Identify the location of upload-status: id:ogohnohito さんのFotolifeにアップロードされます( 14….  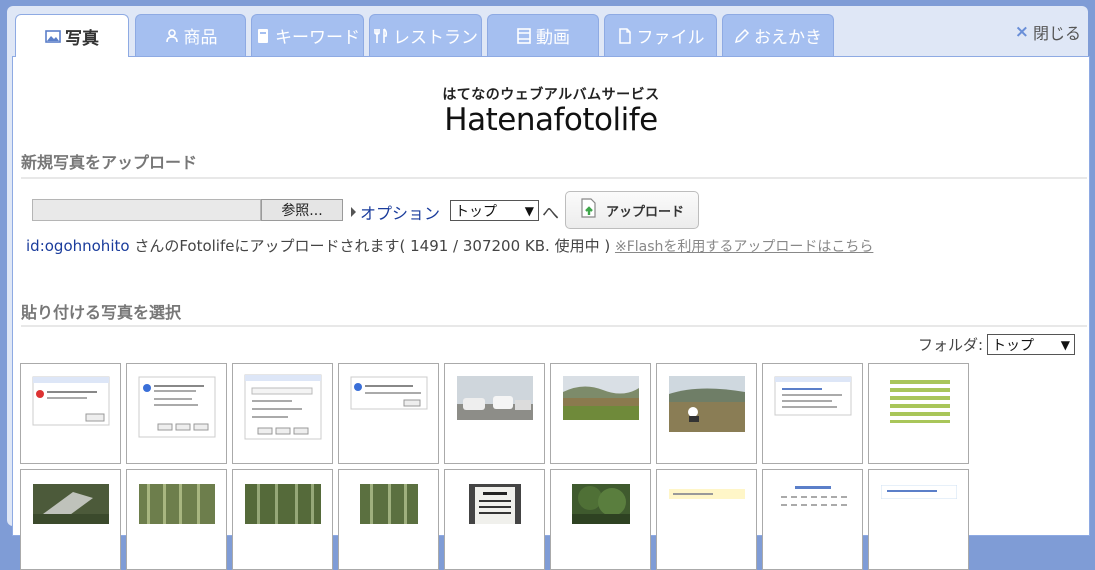
(449, 245).